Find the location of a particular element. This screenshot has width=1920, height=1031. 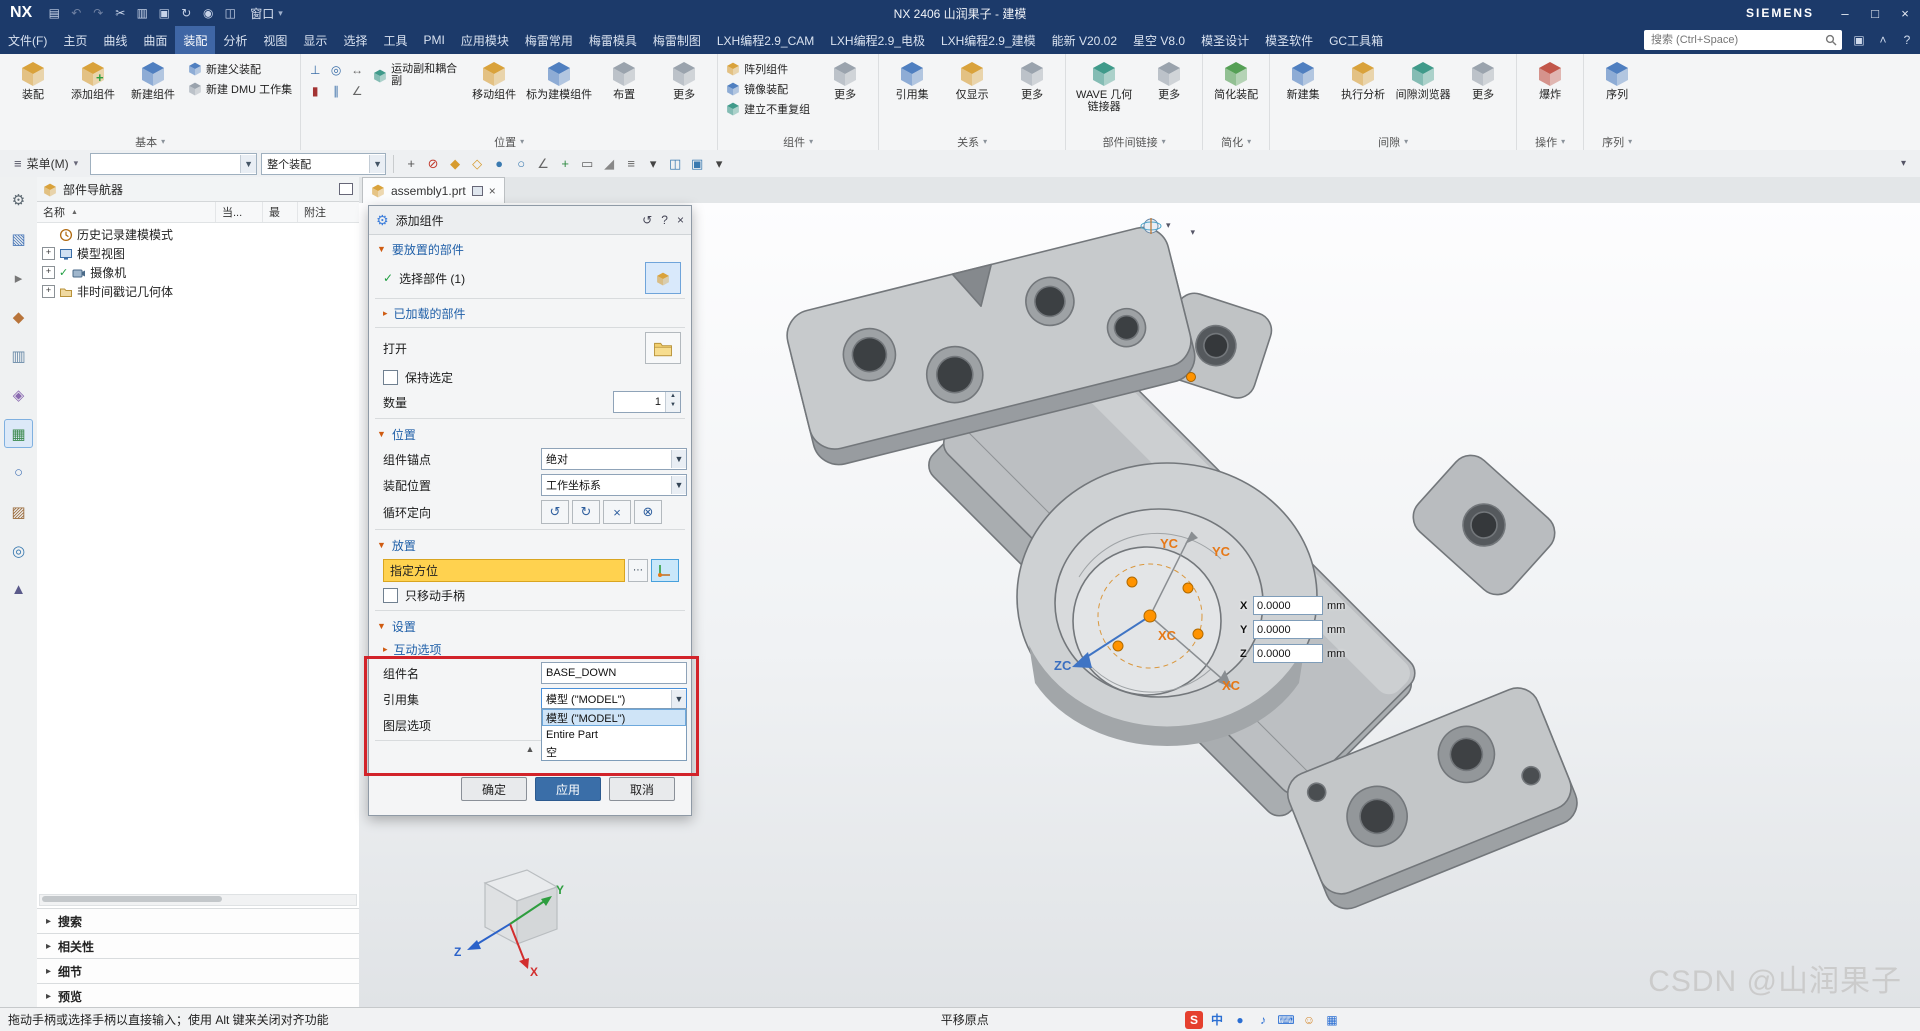

tree-row-history-mode: 历史记录建模模式 is located at coordinates (198, 234).